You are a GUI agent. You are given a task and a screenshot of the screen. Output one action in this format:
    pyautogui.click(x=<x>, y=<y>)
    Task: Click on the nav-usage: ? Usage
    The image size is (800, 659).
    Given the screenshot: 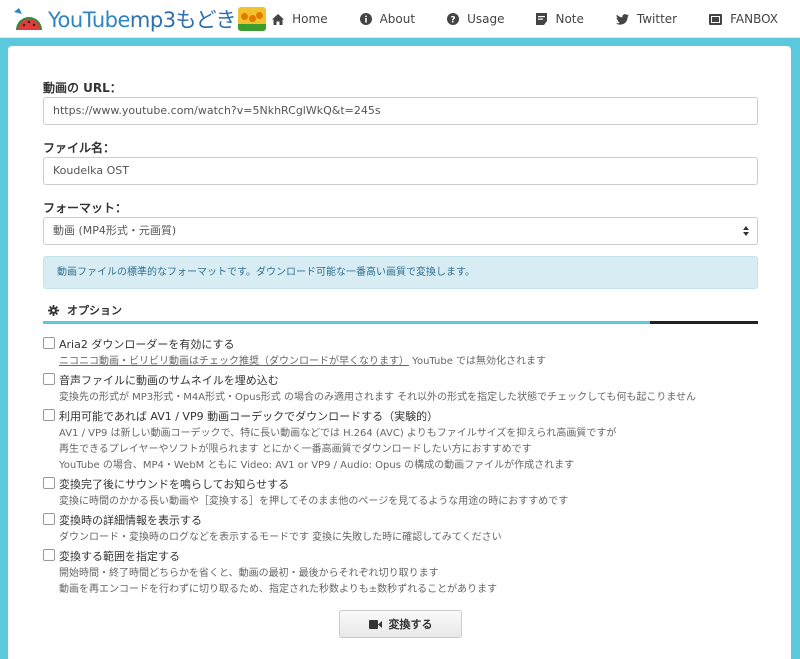 What is the action you would take?
    pyautogui.click(x=475, y=19)
    